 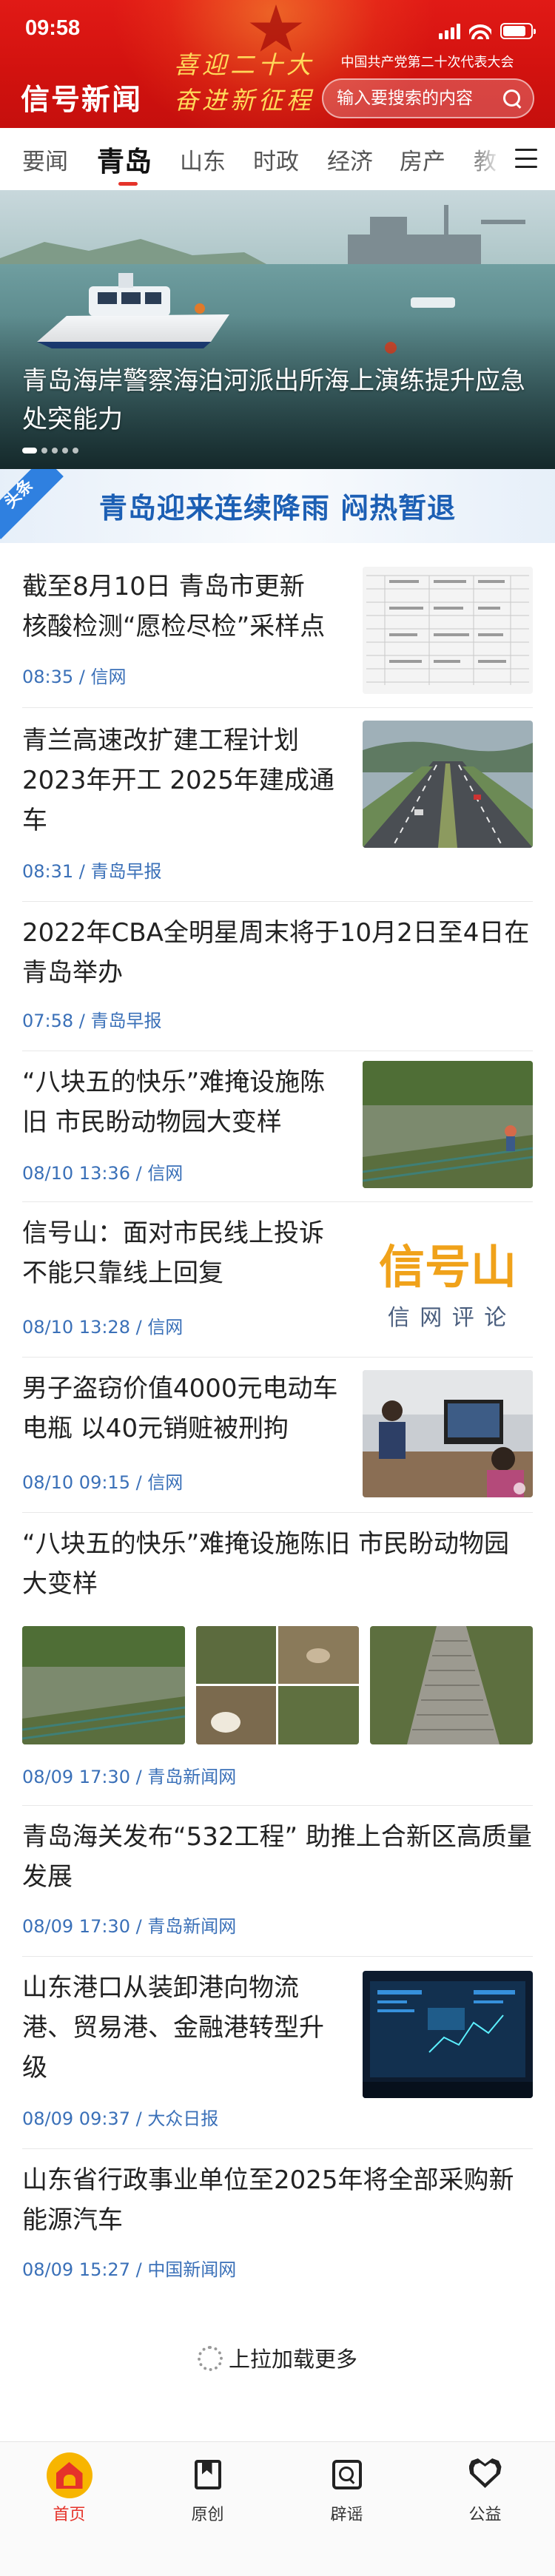 I want to click on news-thumbnail: 信号山 信 网 评 论, so click(x=448, y=1279).